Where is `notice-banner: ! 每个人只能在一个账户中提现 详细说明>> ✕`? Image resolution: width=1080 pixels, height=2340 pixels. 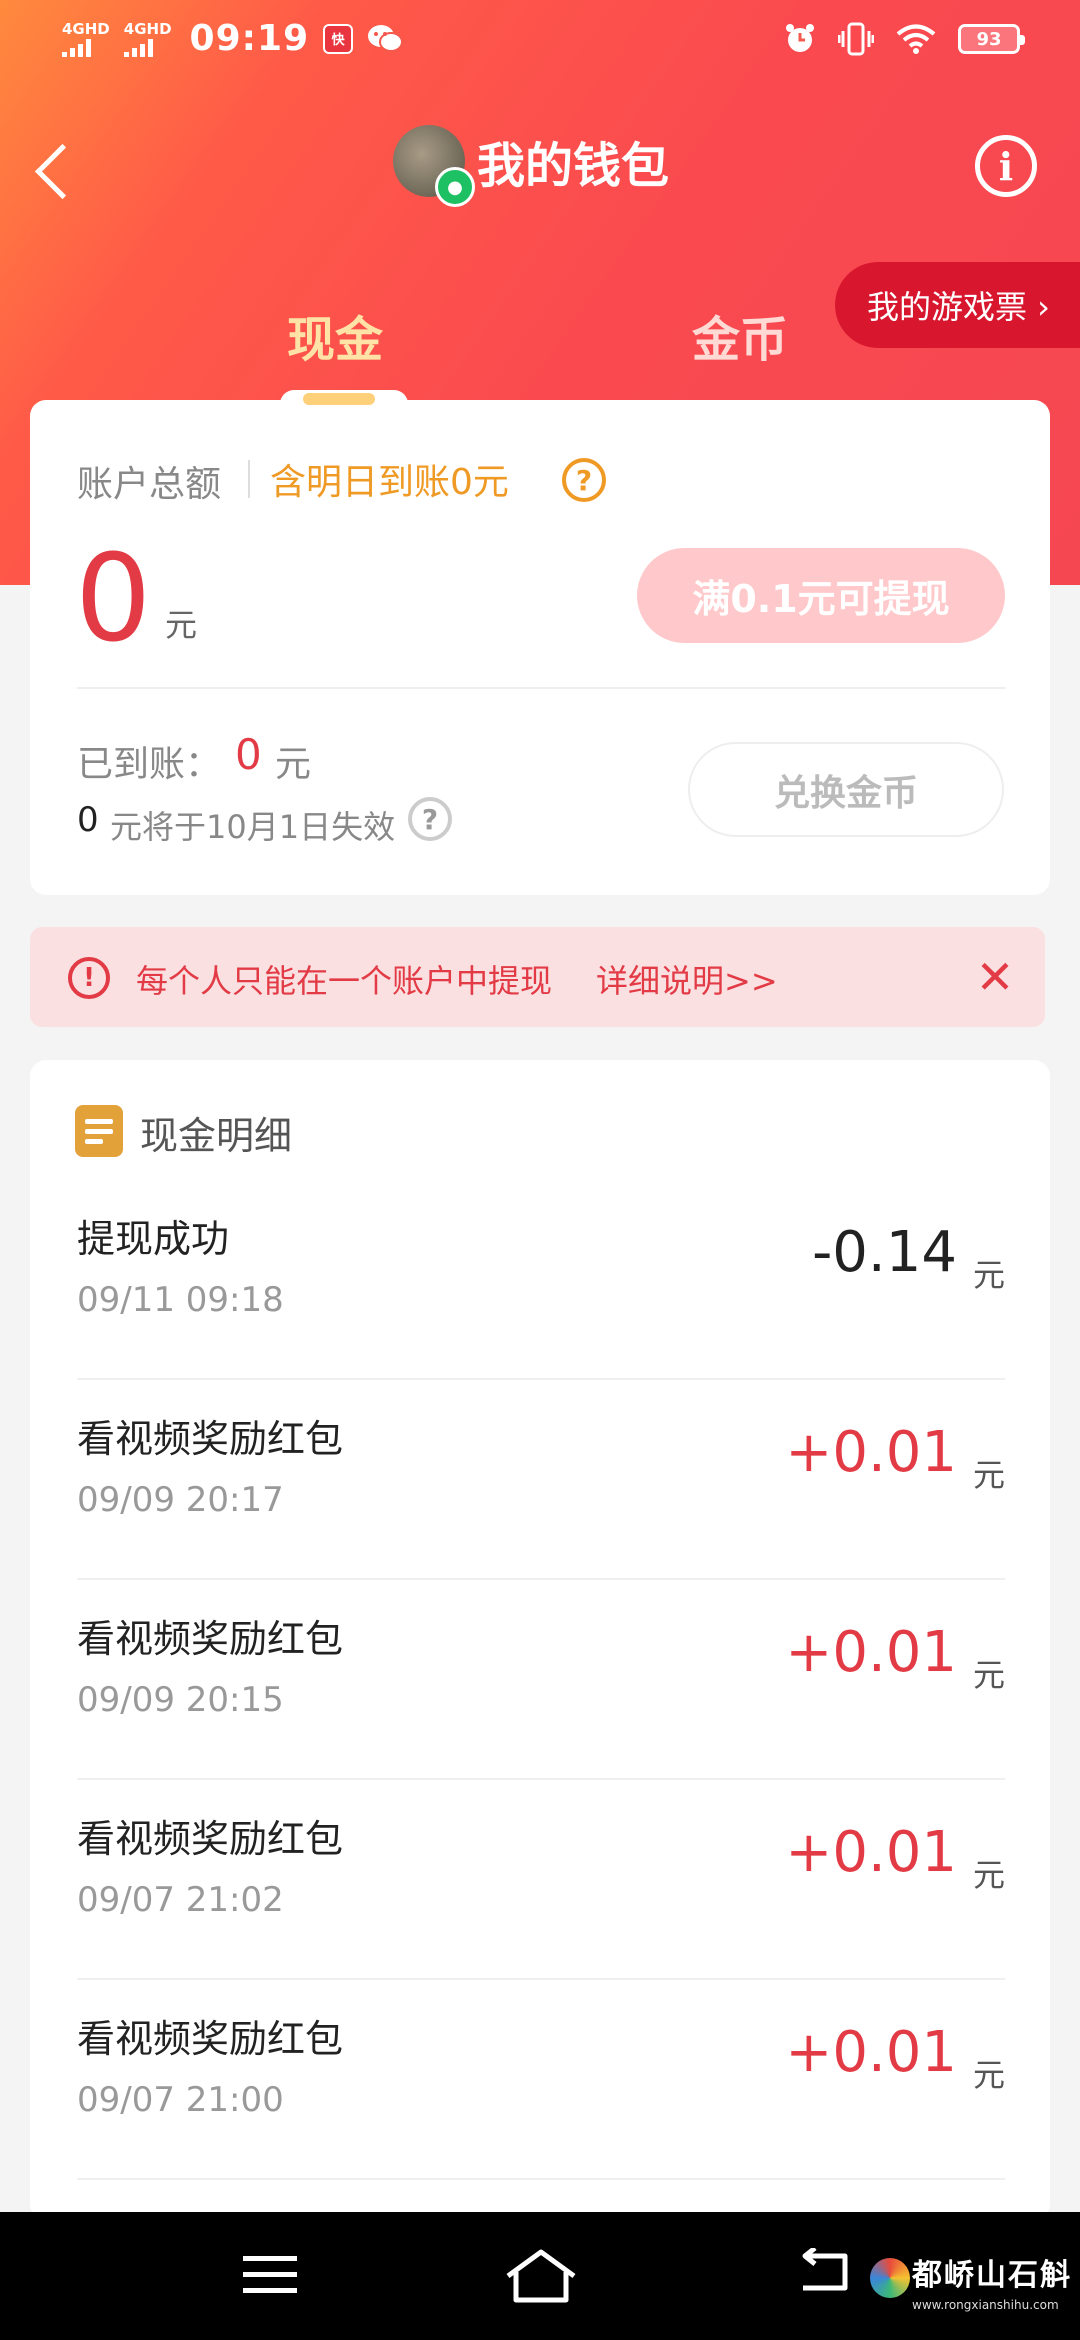 notice-banner: ! 每个人只能在一个账户中提现 详细说明>> ✕ is located at coordinates (537, 977).